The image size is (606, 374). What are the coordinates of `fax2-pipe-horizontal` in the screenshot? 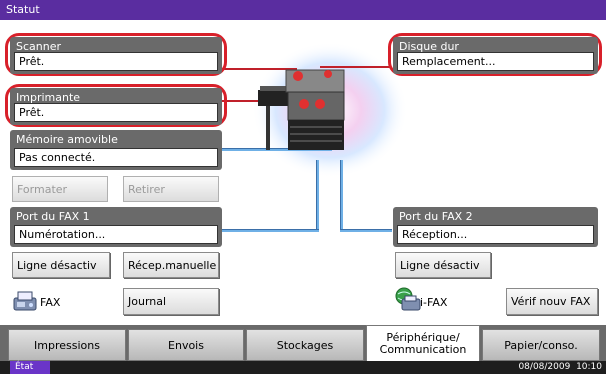 It's located at (366, 230).